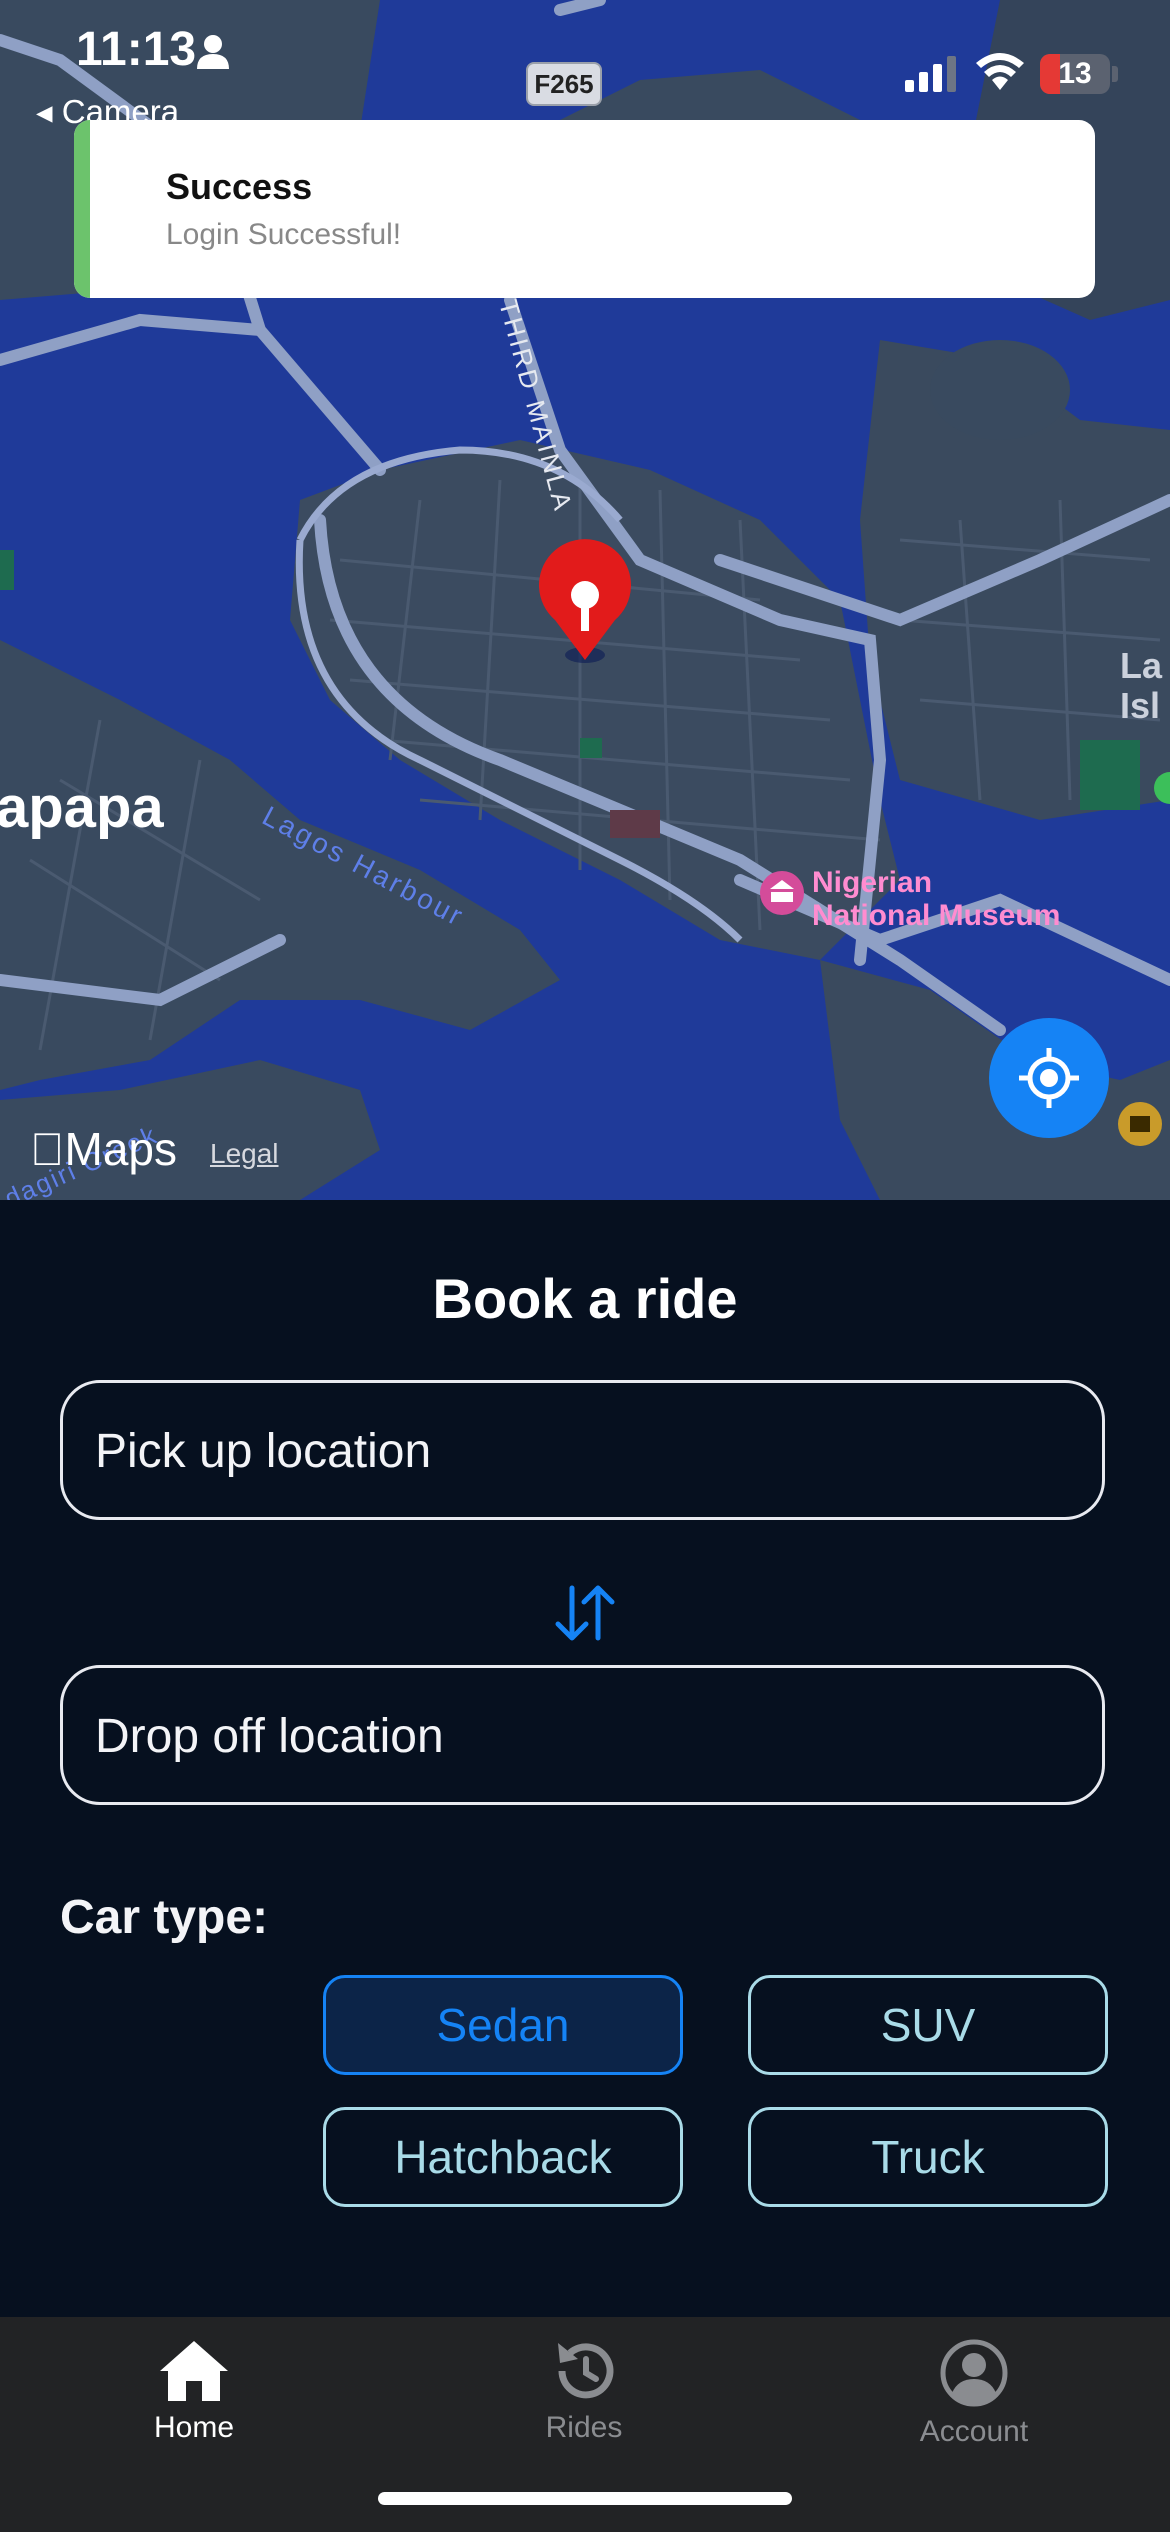 The width and height of the screenshot is (1170, 2532). Describe the element at coordinates (136, 49) in the screenshot. I see `status-time: 11:13` at that location.